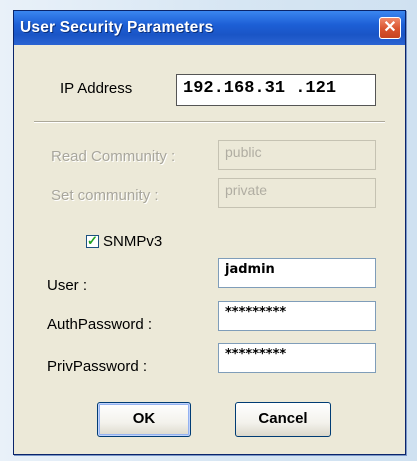  Describe the element at coordinates (144, 419) in the screenshot. I see `ok-button: OK` at that location.